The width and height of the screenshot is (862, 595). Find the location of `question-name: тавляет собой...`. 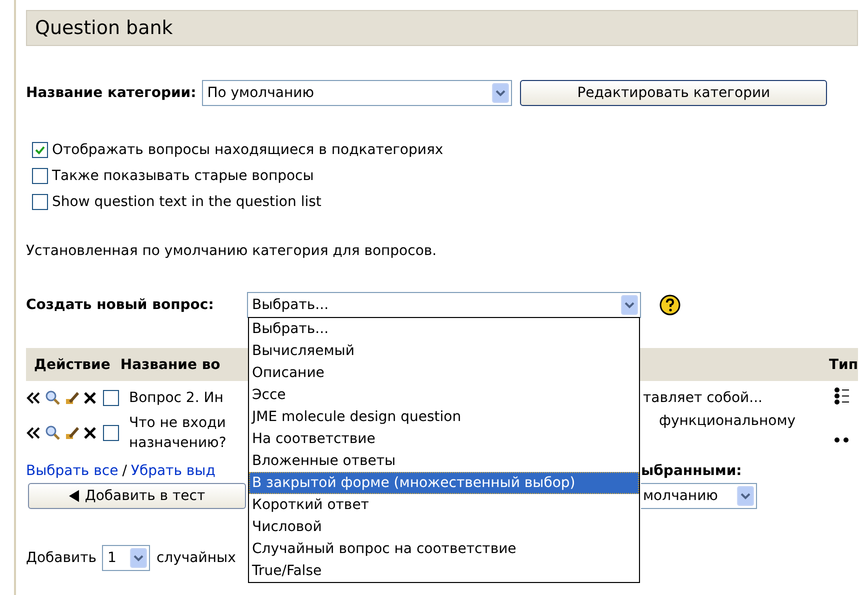

question-name: тавляет собой... is located at coordinates (702, 398).